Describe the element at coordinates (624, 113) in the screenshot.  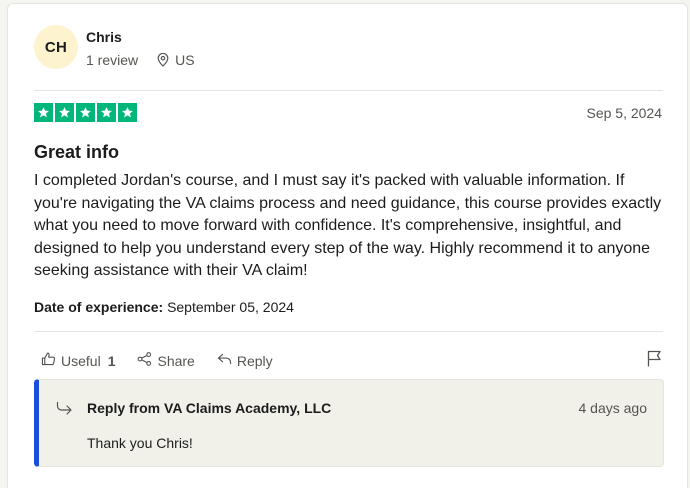
I see `review-date: Sep 5, 2024` at that location.